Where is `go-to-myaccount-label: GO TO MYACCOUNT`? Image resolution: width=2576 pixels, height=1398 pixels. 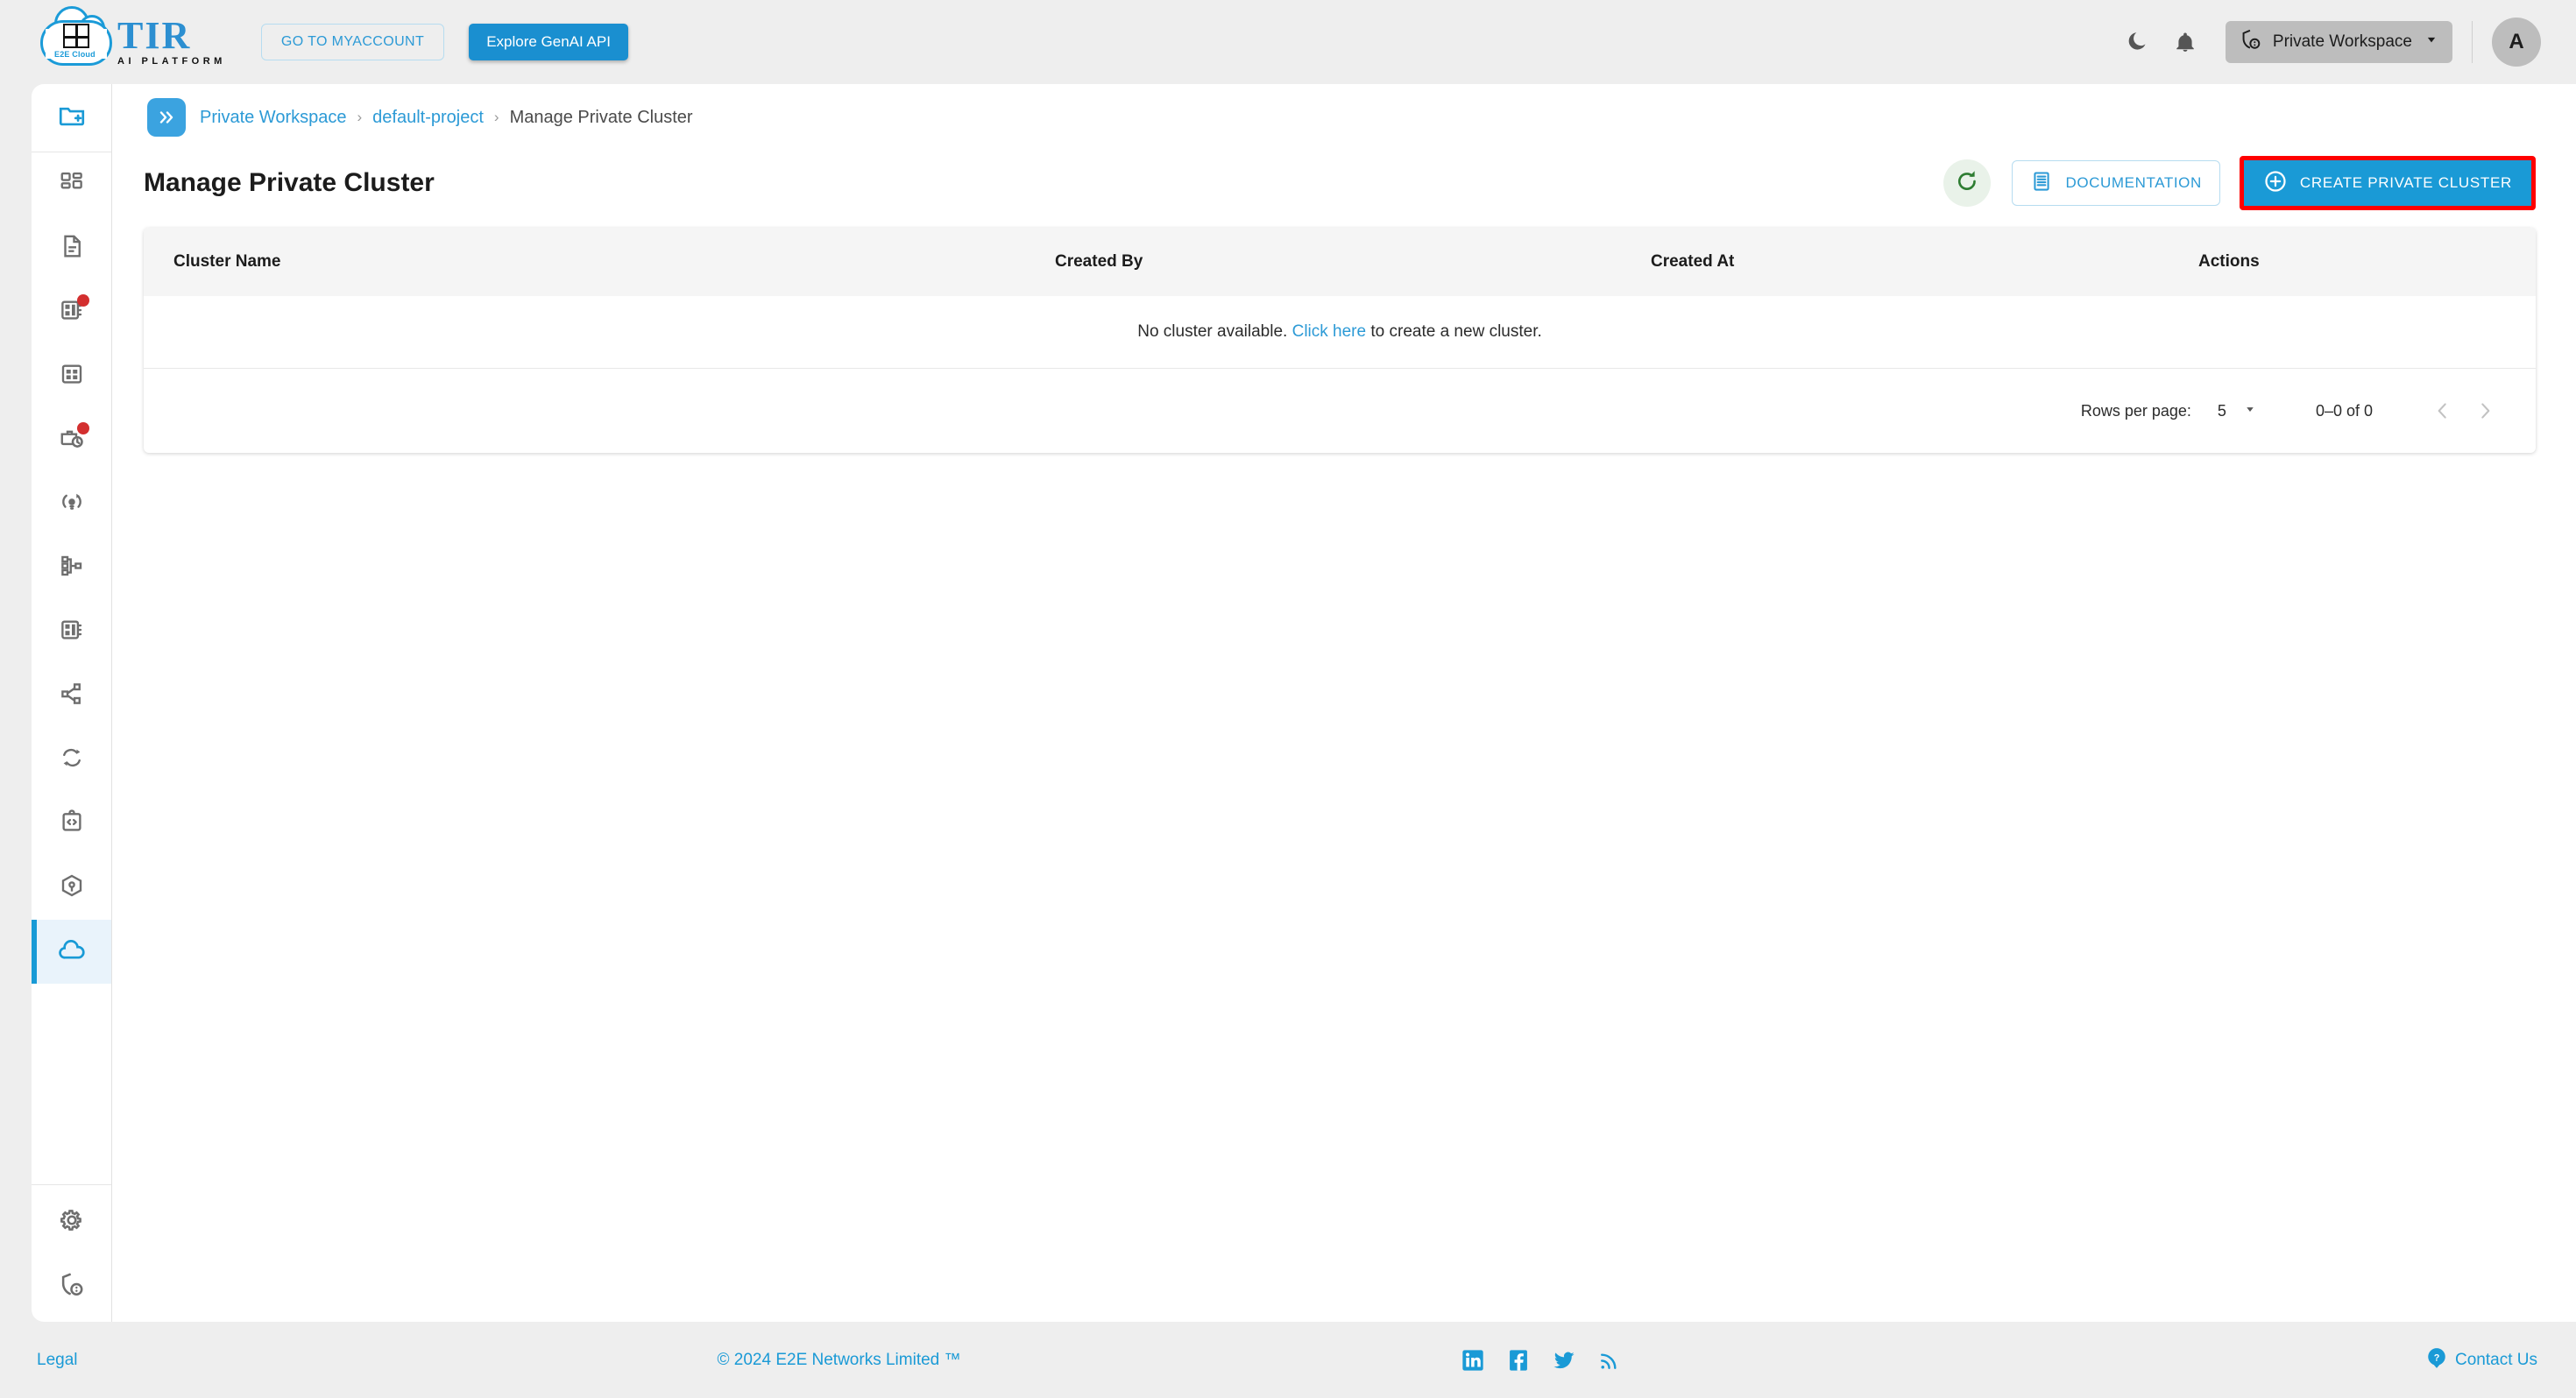
go-to-myaccount-label: GO TO MYACCOUNT is located at coordinates (352, 41).